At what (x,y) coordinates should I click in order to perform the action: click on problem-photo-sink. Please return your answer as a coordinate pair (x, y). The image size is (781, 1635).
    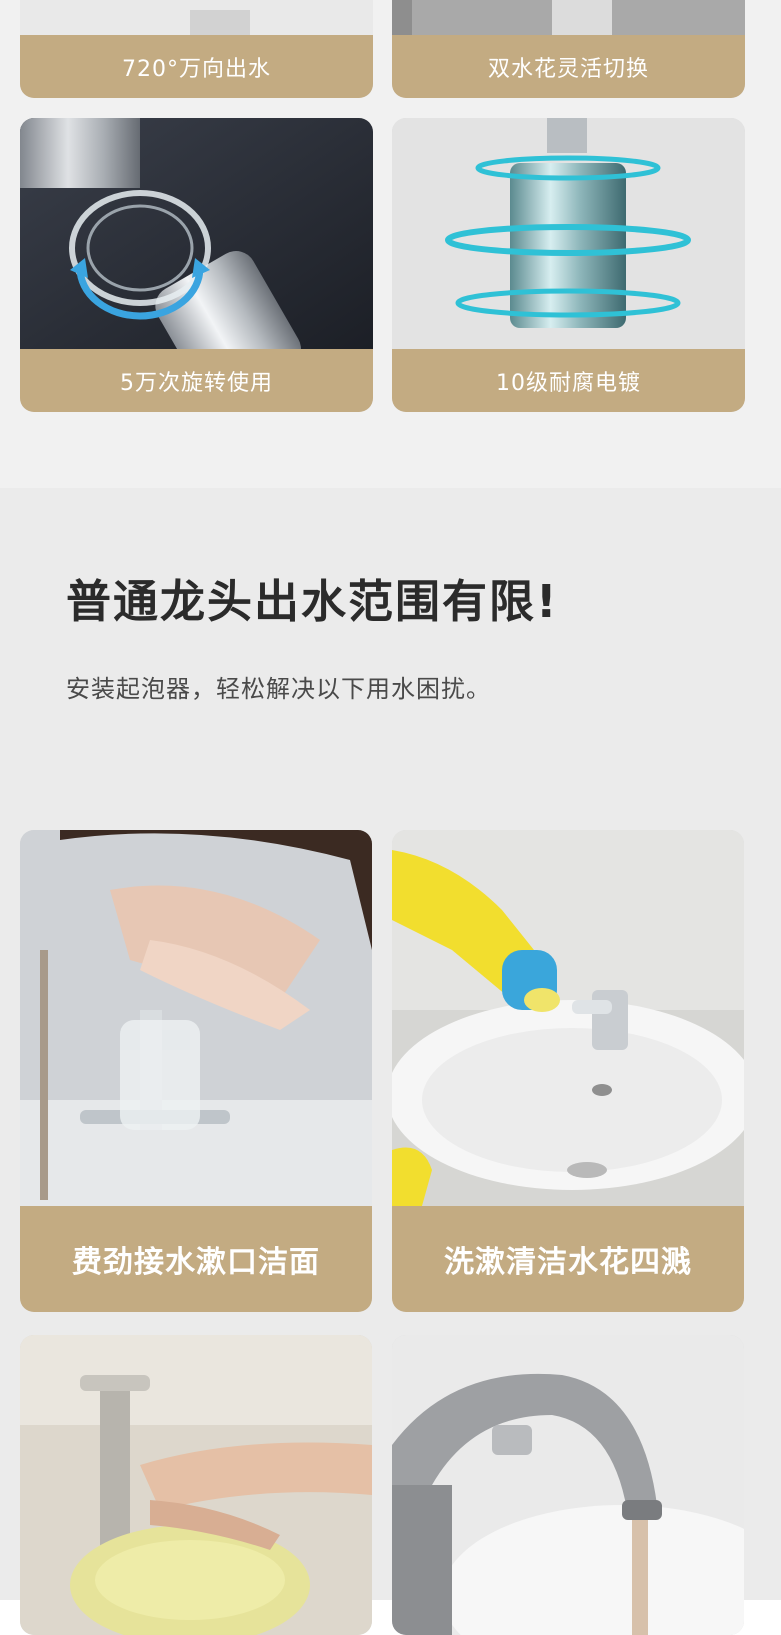
    Looking at the image, I should click on (568, 1018).